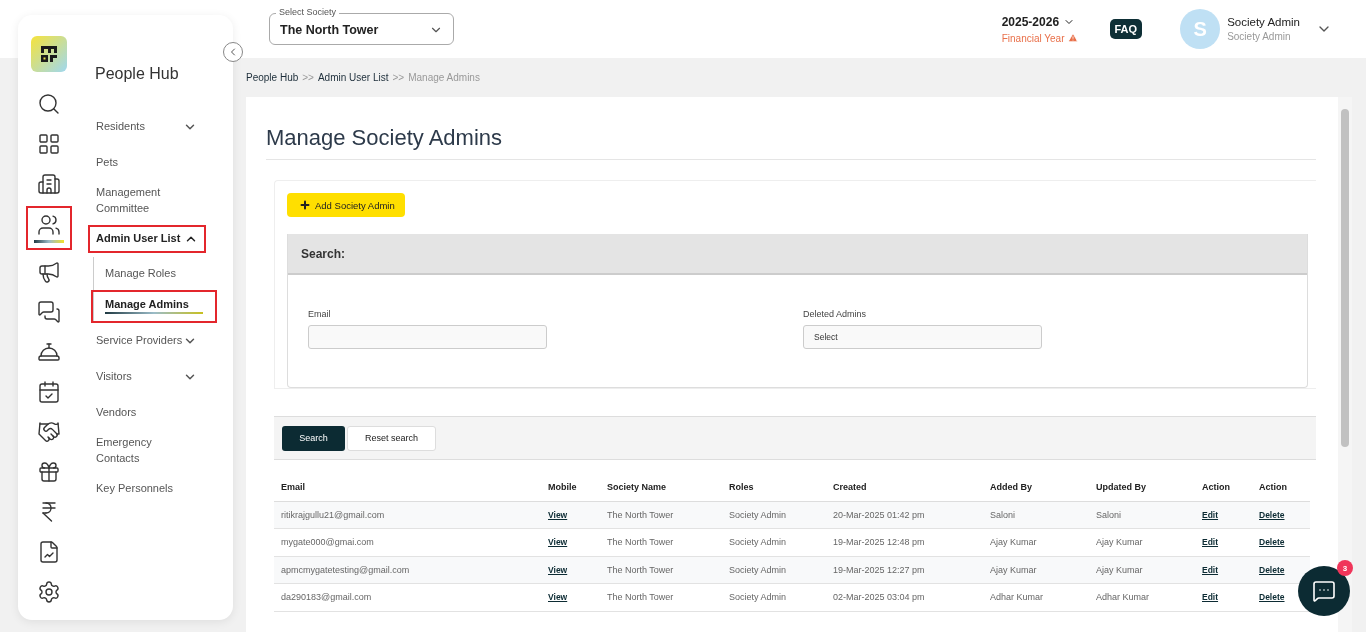  I want to click on column-header: Email, so click(407, 487).